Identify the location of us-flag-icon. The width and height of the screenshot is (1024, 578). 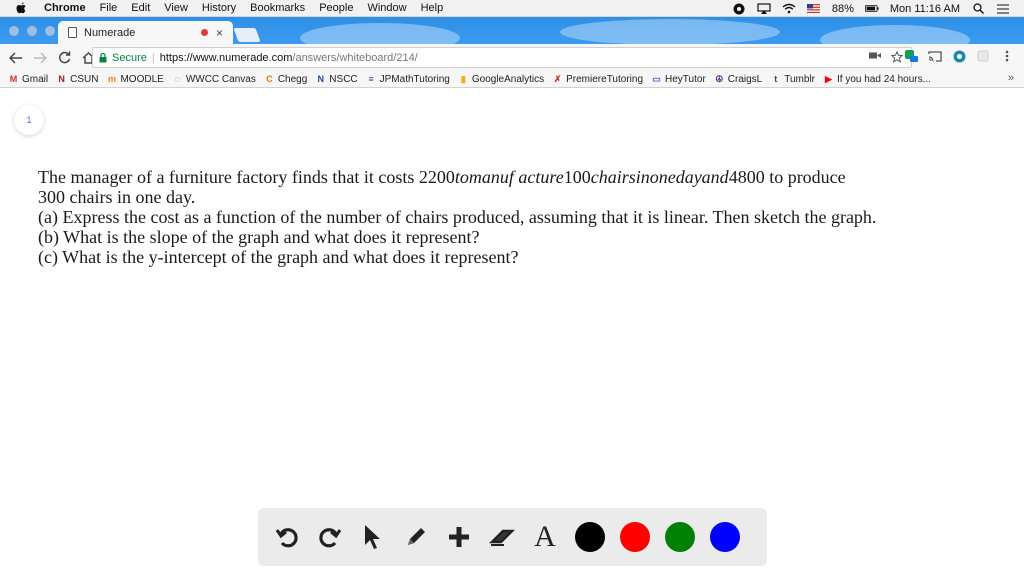
(814, 9).